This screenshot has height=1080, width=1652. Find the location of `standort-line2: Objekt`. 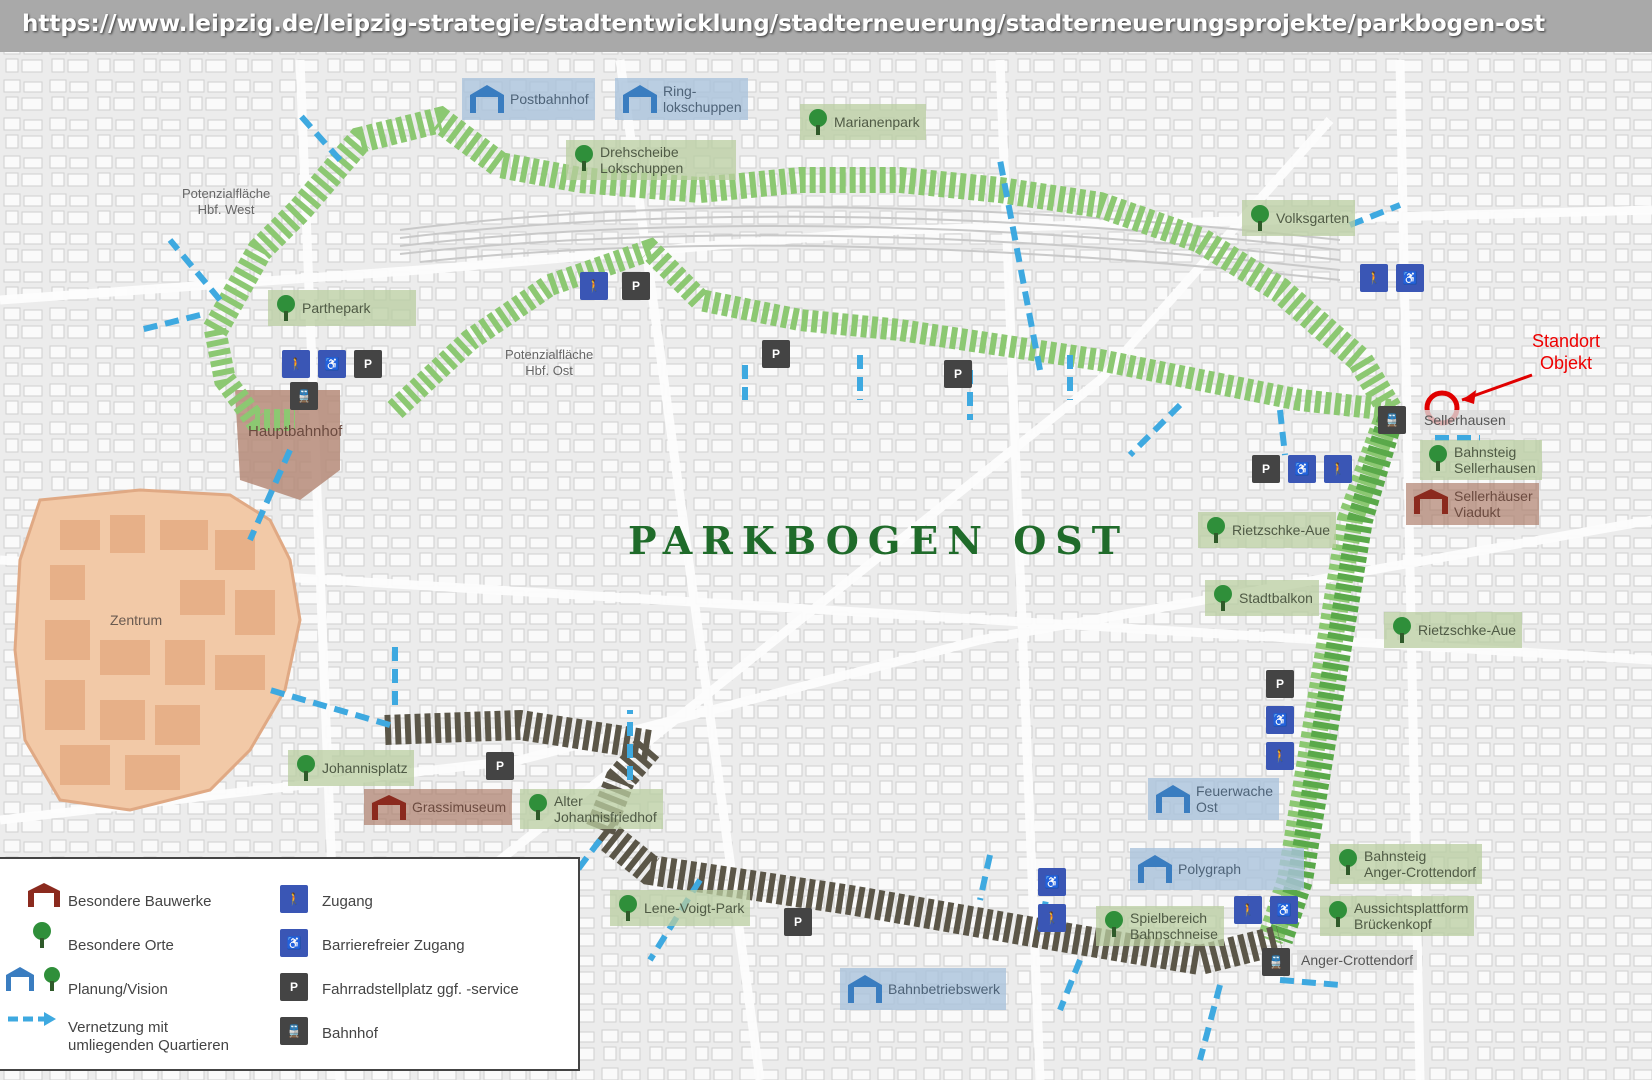

standort-line2: Objekt is located at coordinates (1566, 363).